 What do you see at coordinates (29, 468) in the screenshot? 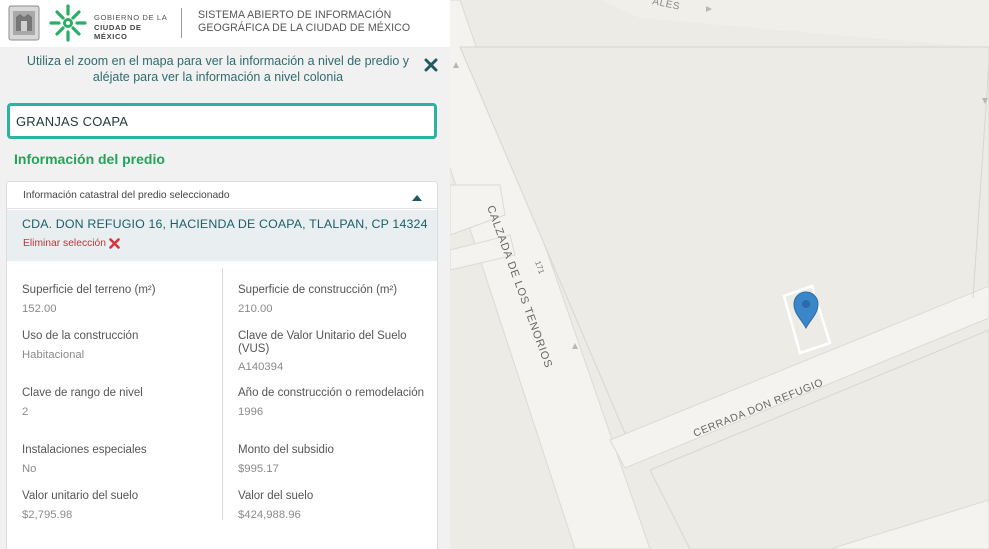
I see `field-value: No` at bounding box center [29, 468].